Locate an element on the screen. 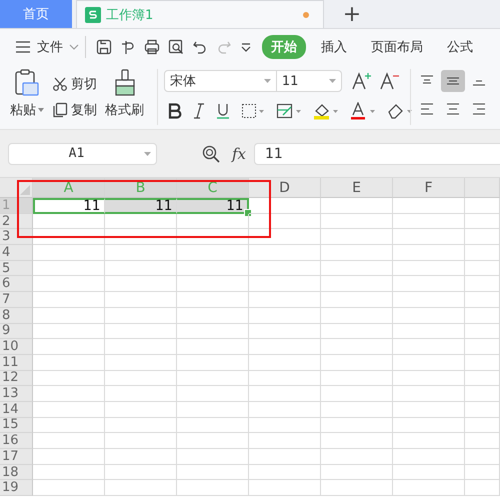 The image size is (500, 500). row-header: 10 is located at coordinates (16, 347).